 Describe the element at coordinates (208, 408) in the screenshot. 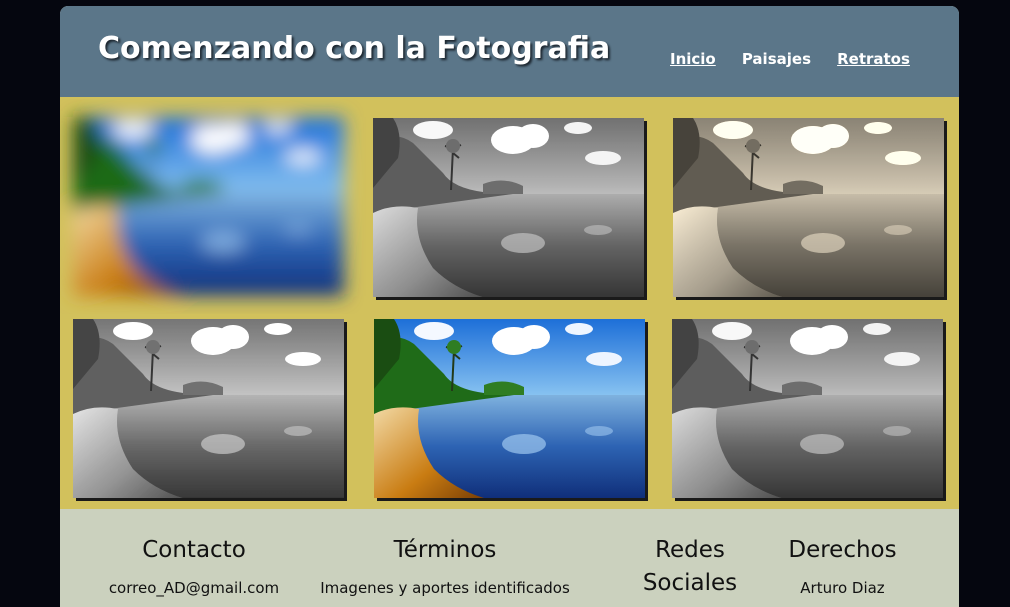

I see `gallery-photo-grayscale-bright` at that location.